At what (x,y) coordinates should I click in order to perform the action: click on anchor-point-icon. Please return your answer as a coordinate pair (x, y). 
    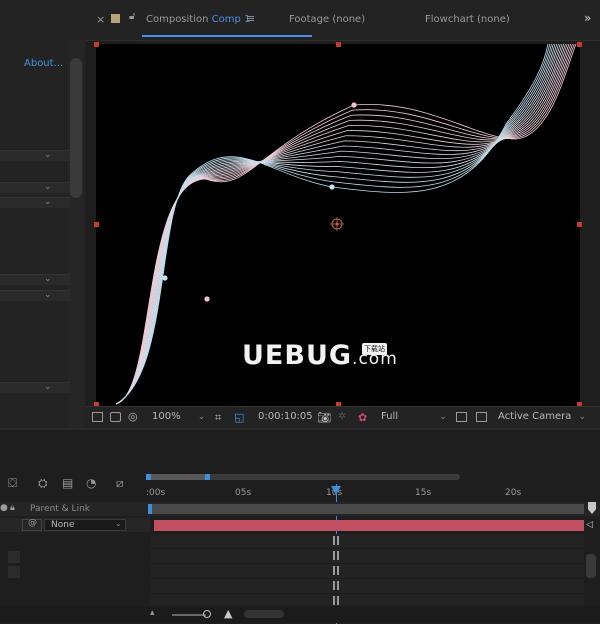
    Looking at the image, I should click on (337, 224).